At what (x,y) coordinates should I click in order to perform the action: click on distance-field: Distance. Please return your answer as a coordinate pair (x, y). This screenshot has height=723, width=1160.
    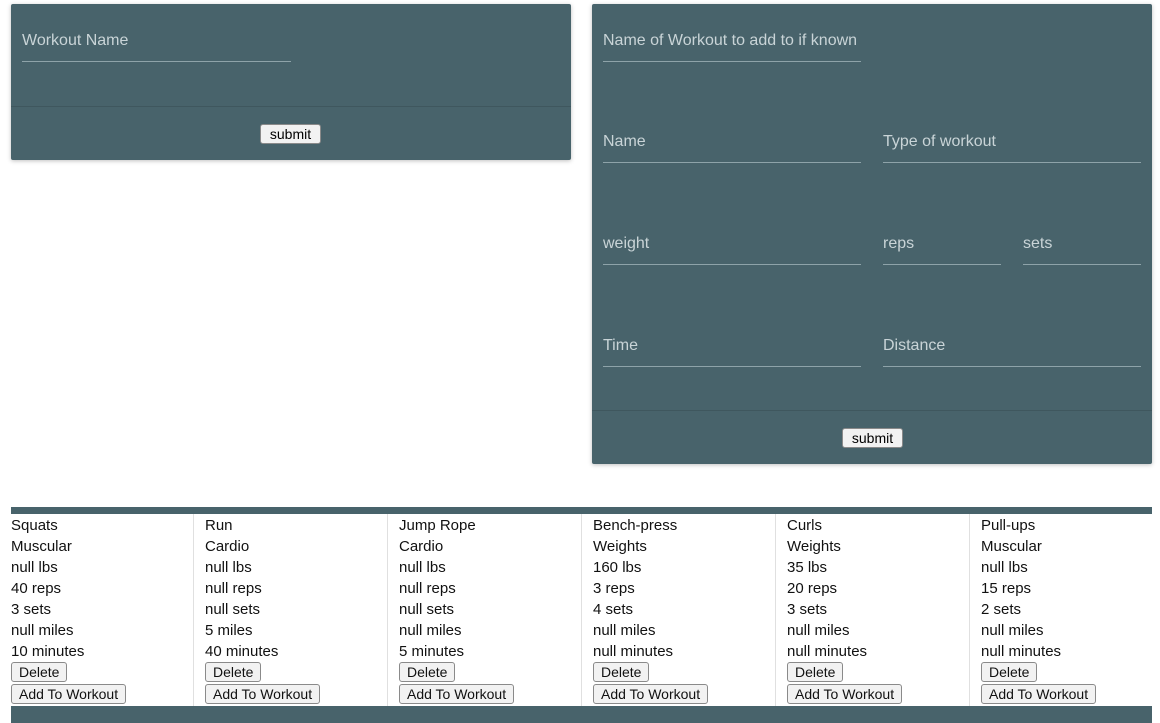
    Looking at the image, I should click on (1012, 338).